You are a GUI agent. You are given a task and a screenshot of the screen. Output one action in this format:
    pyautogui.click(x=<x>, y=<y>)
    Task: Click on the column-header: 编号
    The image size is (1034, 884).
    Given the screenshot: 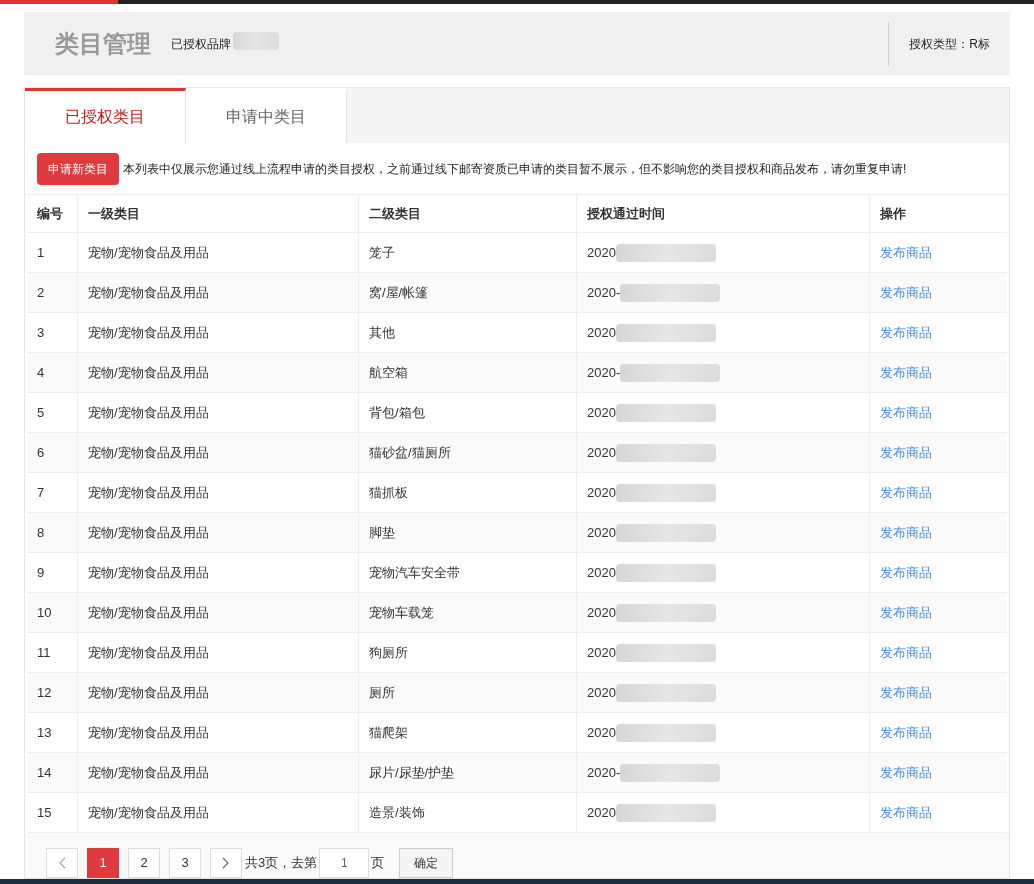 What is the action you would take?
    pyautogui.click(x=50, y=213)
    